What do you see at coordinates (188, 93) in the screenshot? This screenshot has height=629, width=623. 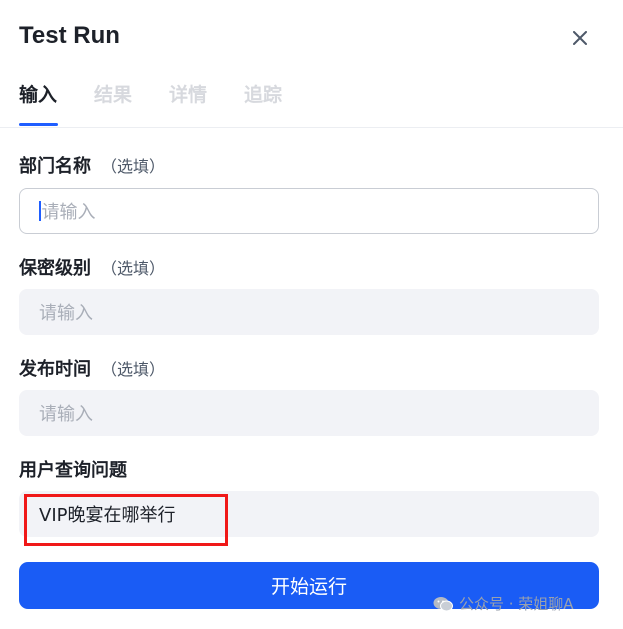 I see `tab-details: 详情` at bounding box center [188, 93].